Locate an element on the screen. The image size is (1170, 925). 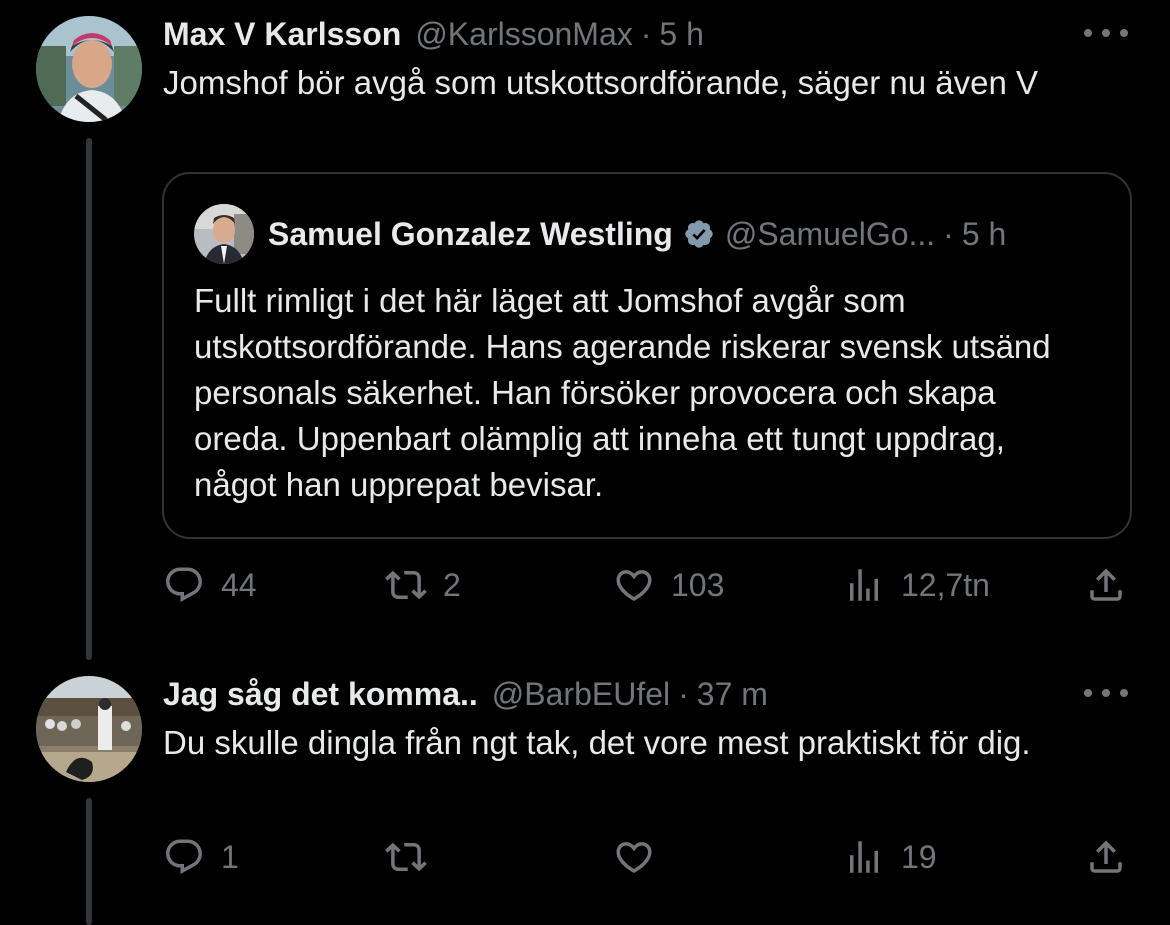
tweet-actions: 1 19 is located at coordinates (648, 857).